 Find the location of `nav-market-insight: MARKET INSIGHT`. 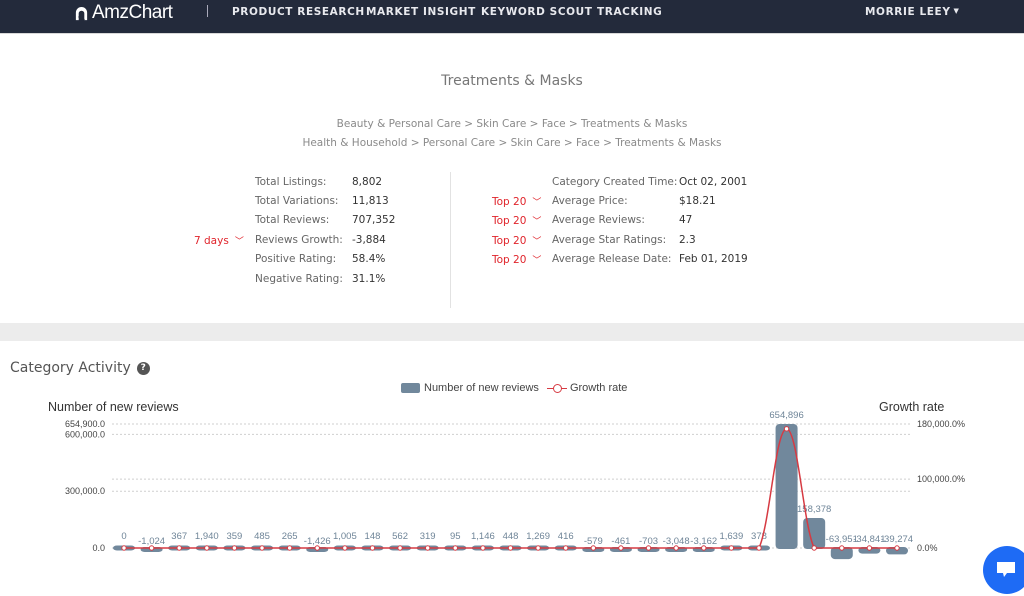

nav-market-insight: MARKET INSIGHT is located at coordinates (421, 12).